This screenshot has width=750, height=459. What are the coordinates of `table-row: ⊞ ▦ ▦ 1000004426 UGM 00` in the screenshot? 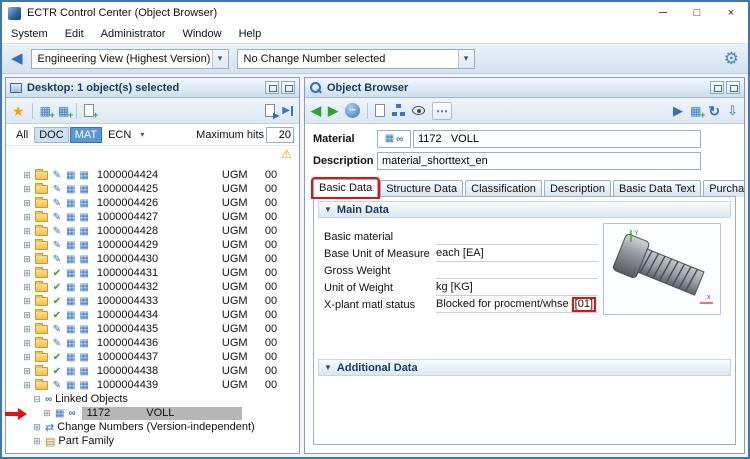 It's located at (152, 203).